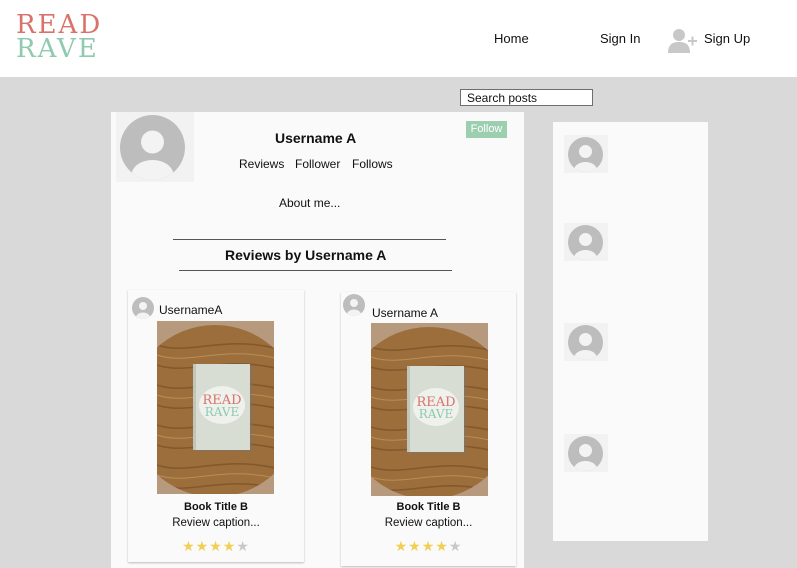  I want to click on readrave-logo: READ RAVE, so click(59, 37).